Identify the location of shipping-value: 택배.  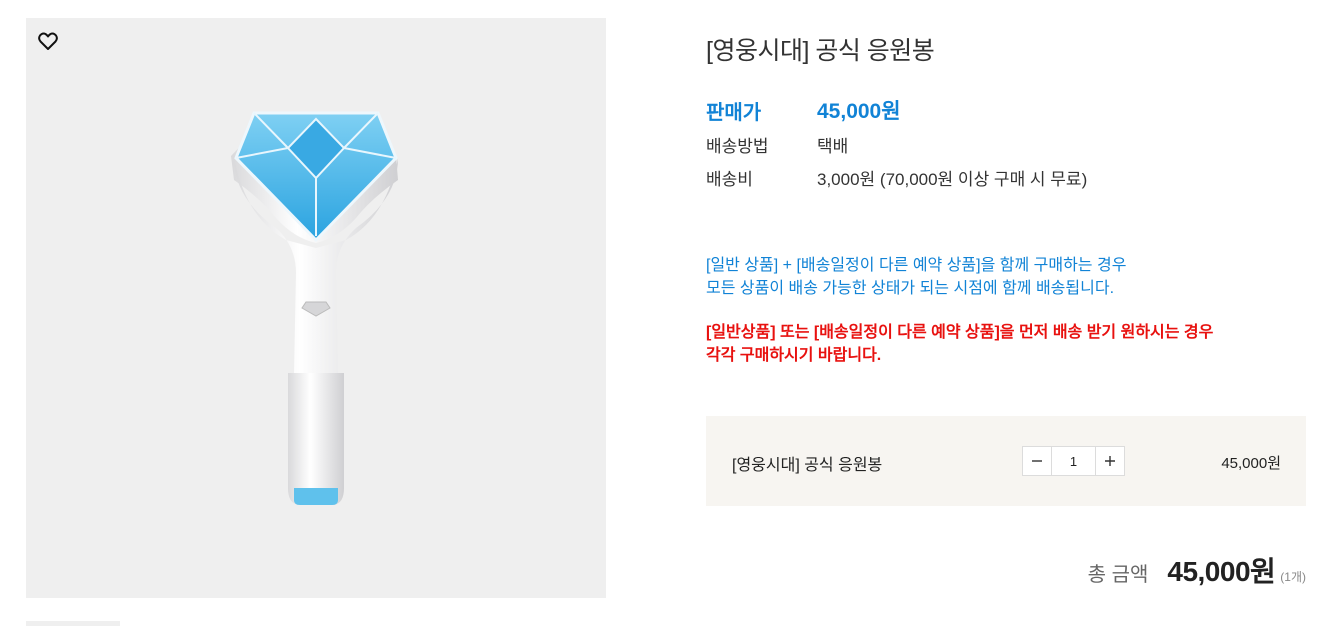
(833, 146).